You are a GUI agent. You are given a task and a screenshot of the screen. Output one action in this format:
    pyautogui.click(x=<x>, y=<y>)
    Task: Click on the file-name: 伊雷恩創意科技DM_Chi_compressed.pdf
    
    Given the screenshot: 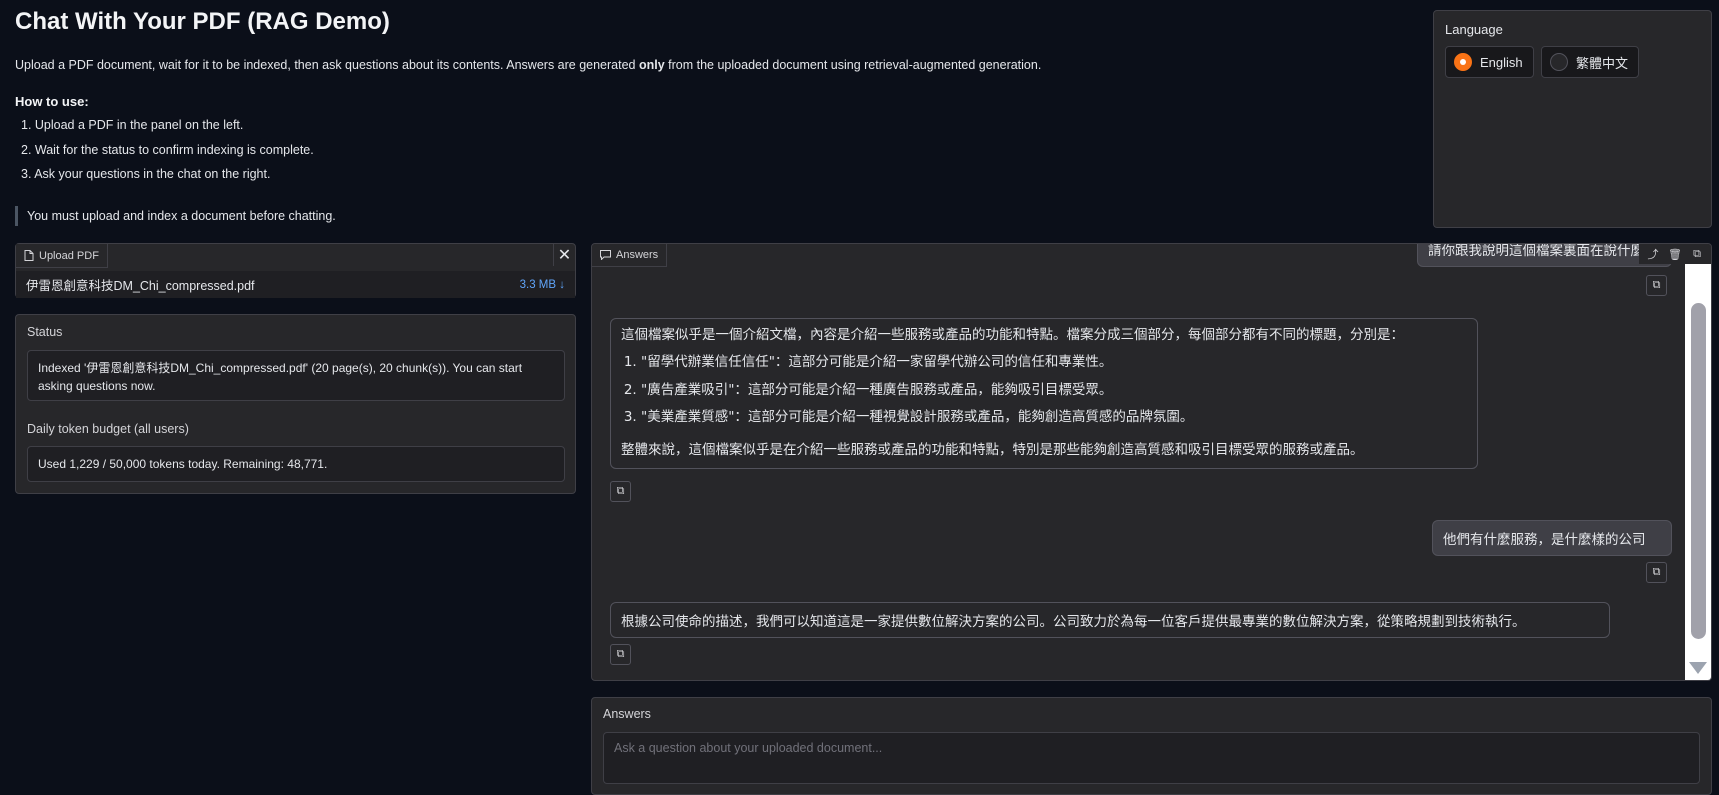 What is the action you would take?
    pyautogui.click(x=140, y=286)
    